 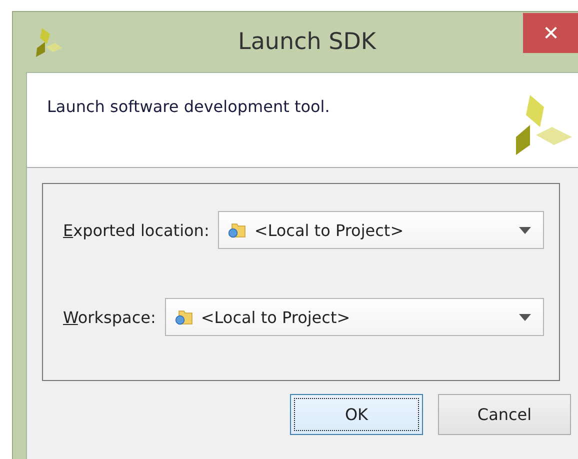 I want to click on description-text: Launch software development tool., so click(x=188, y=107).